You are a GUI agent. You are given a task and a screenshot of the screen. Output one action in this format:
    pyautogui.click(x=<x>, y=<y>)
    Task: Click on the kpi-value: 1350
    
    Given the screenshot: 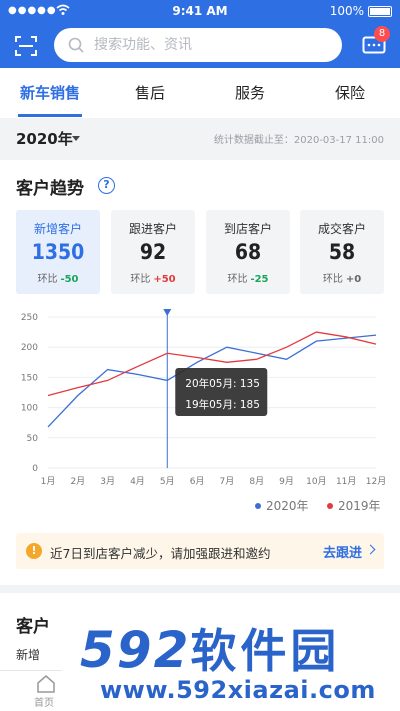 What is the action you would take?
    pyautogui.click(x=58, y=252)
    